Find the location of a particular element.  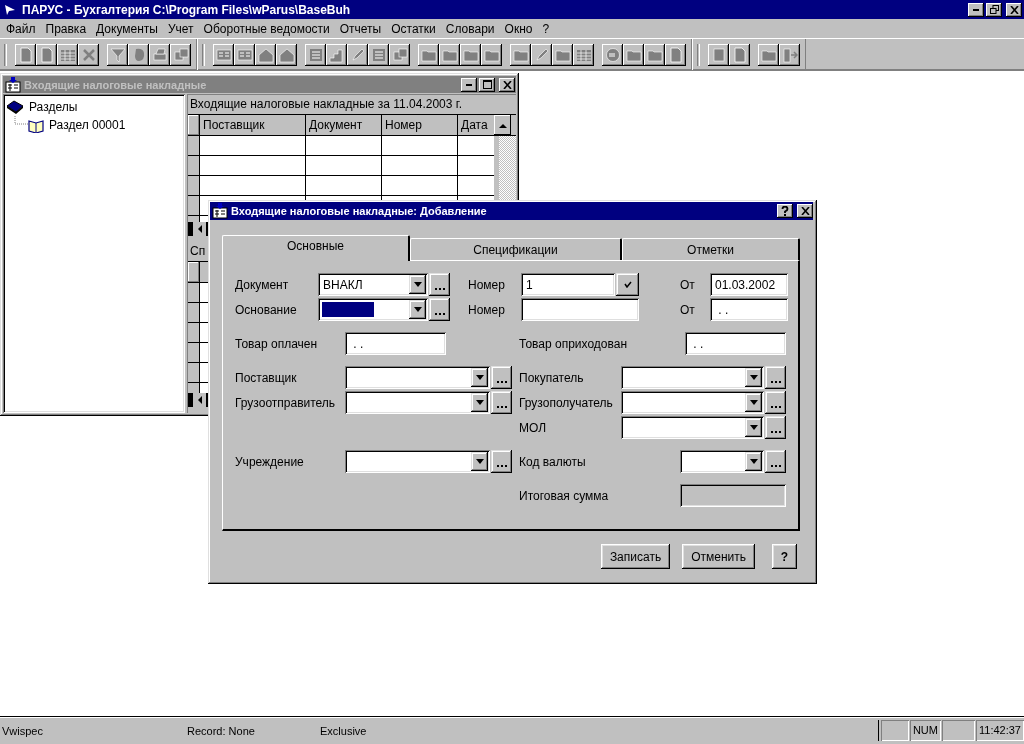

restore-button is located at coordinates (994, 9).